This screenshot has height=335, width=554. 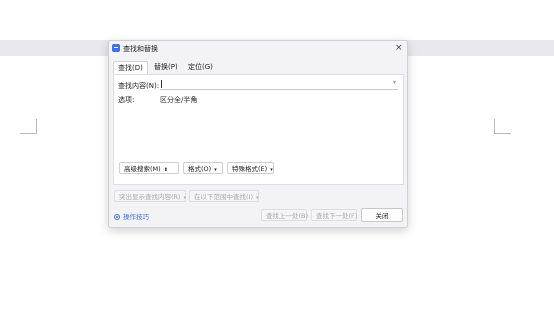 What do you see at coordinates (116, 48) in the screenshot?
I see `app-icon` at bounding box center [116, 48].